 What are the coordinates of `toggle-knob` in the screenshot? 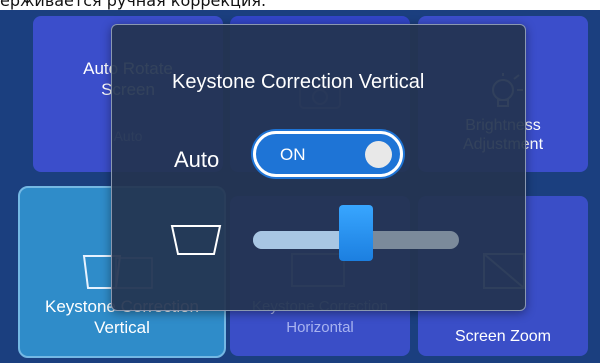 It's located at (378, 154).